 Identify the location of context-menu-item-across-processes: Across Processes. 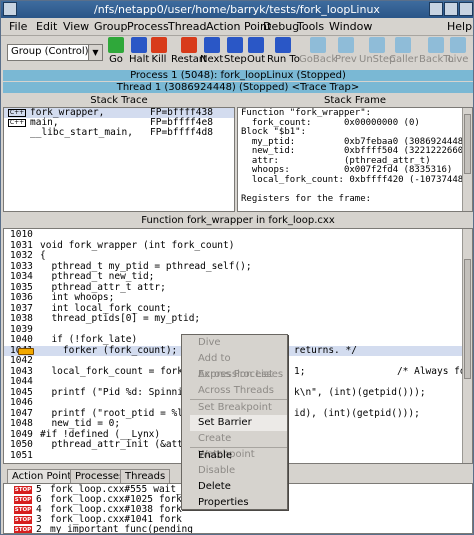
(241, 374).